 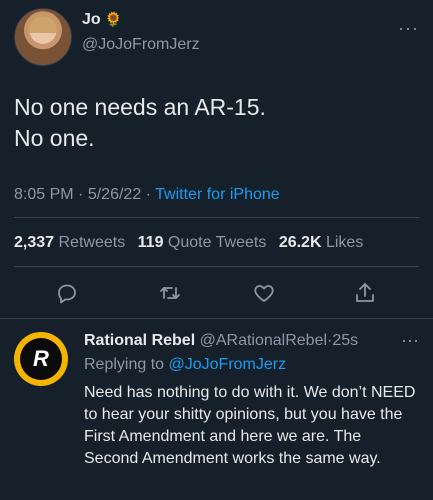 I want to click on tweet-date: 5/26/22, so click(x=114, y=194).